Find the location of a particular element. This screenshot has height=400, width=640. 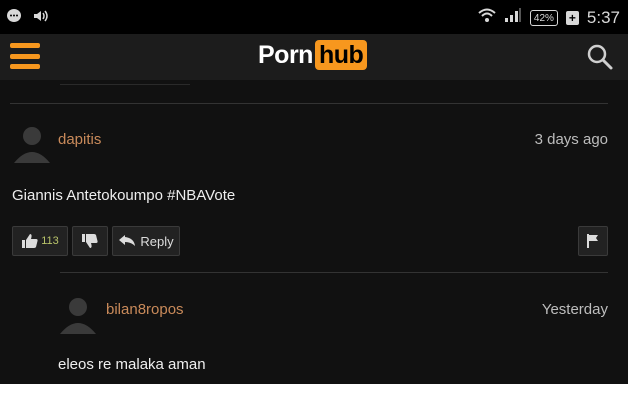

comment-text: eleos re malaka aman is located at coordinates (132, 364).